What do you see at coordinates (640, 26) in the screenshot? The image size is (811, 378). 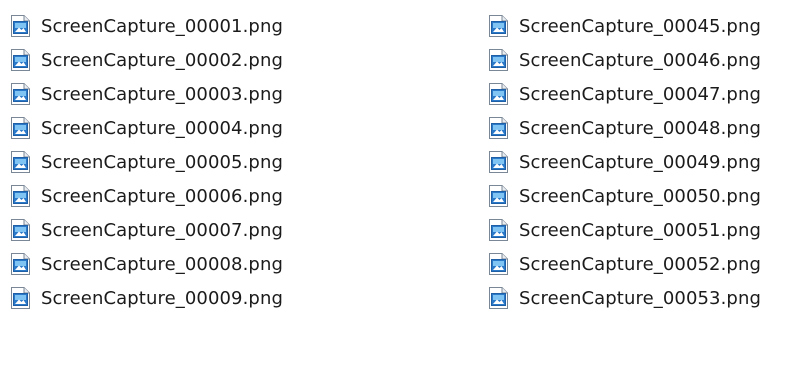 I see `file-name: ScreenCapture_00045.png` at bounding box center [640, 26].